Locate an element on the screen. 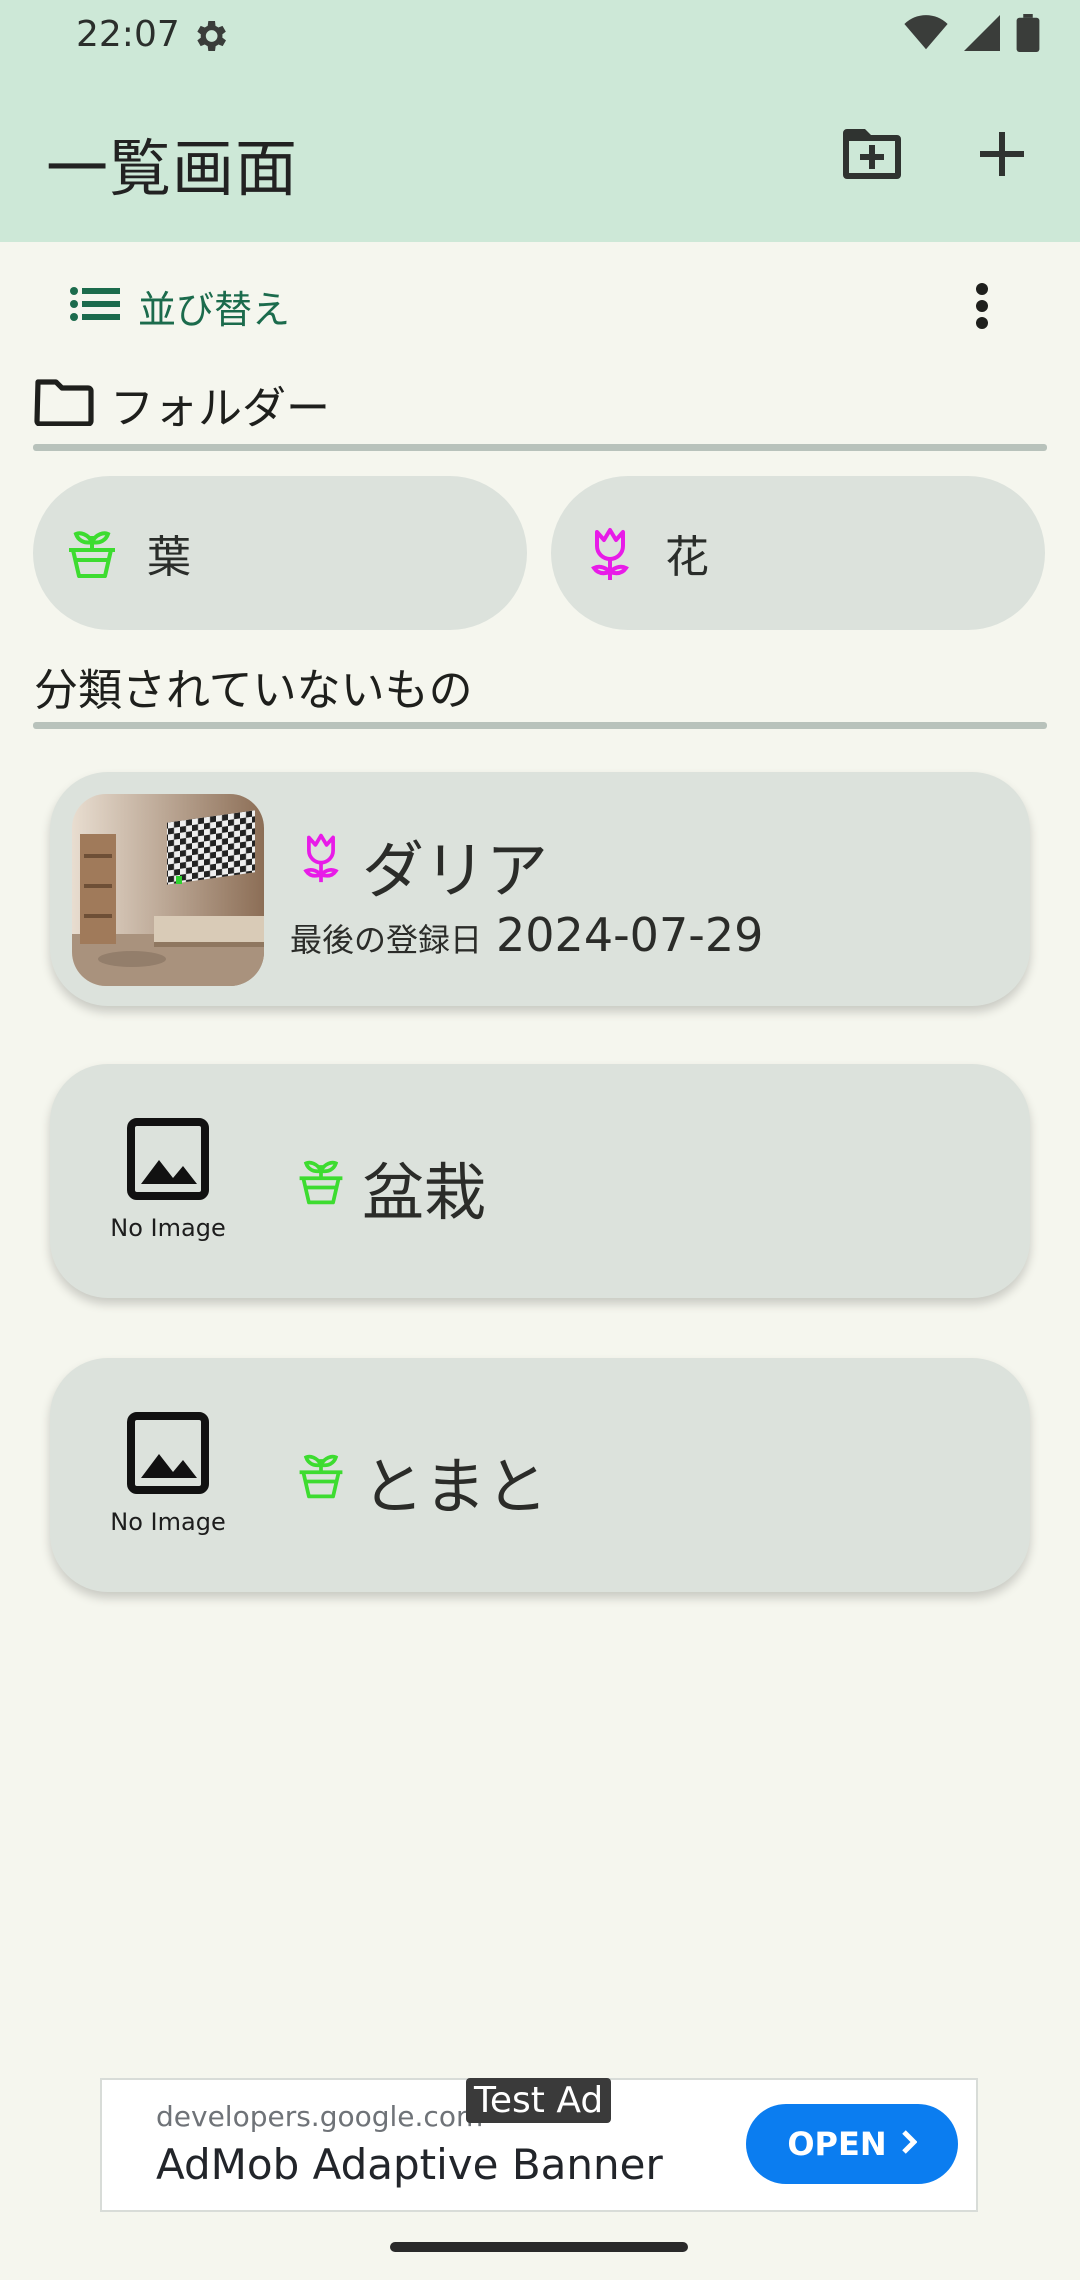 The image size is (1080, 2280). last-registered-date: 2024-07-29 is located at coordinates (630, 935).